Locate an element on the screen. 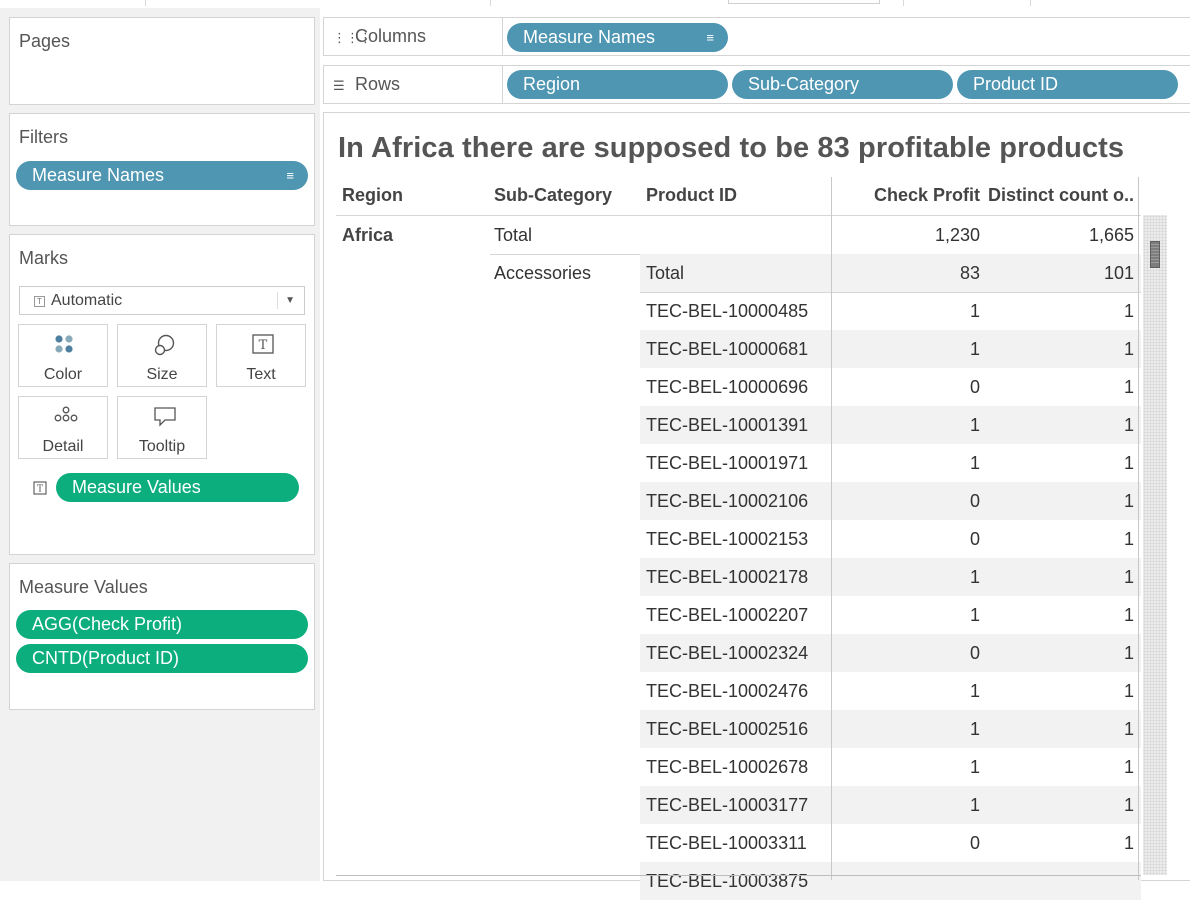 The height and width of the screenshot is (900, 1190). product-id-cell: TEC-BEL-10000681 is located at coordinates (727, 349).